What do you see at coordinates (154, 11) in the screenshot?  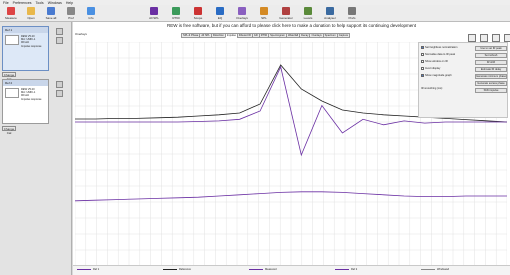 I see `all-spl-icon` at bounding box center [154, 11].